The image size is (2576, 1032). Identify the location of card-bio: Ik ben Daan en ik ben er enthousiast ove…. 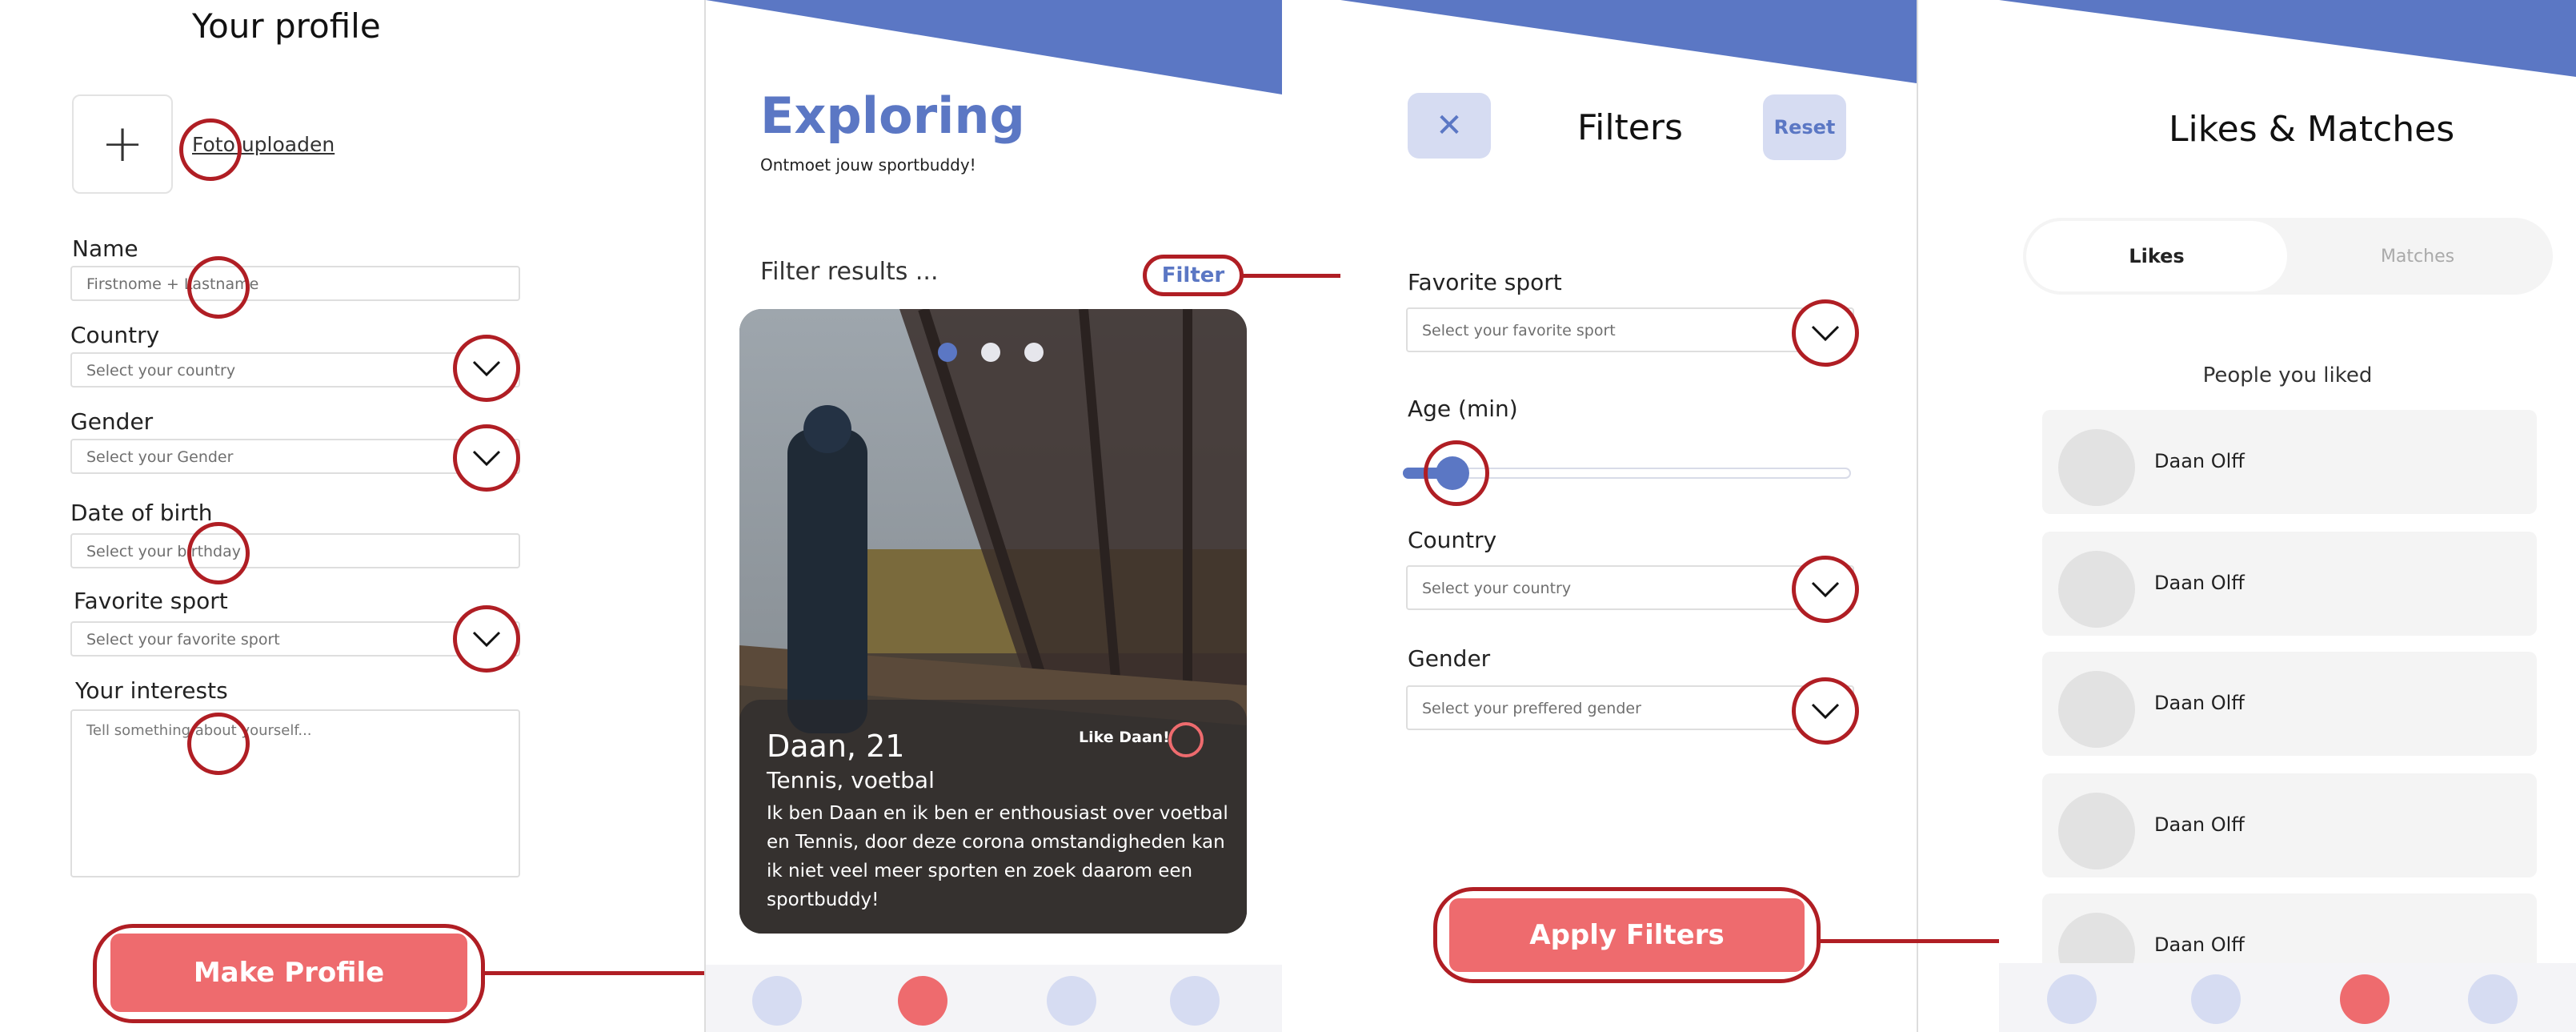
(997, 856).